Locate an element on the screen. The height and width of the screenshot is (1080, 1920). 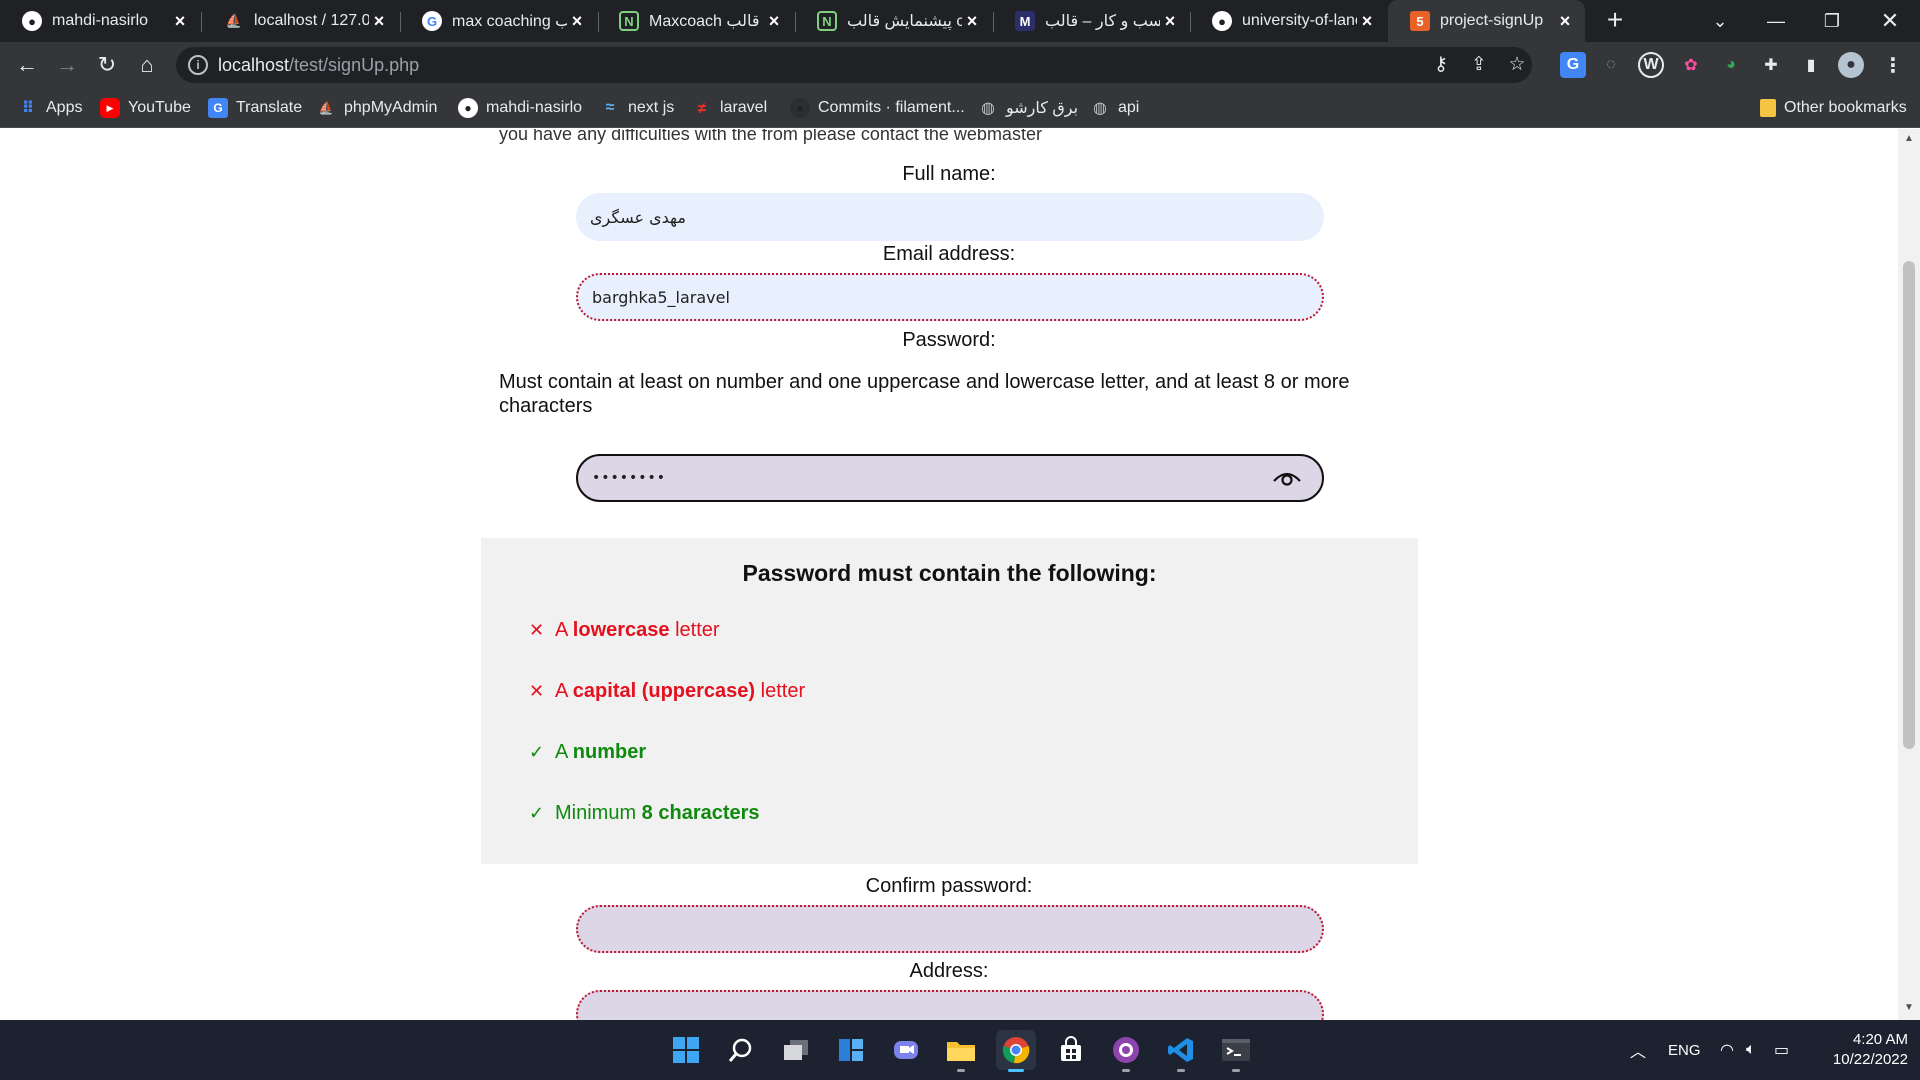
tab-university: ● university-of-lanc × is located at coordinates (1288, 21).